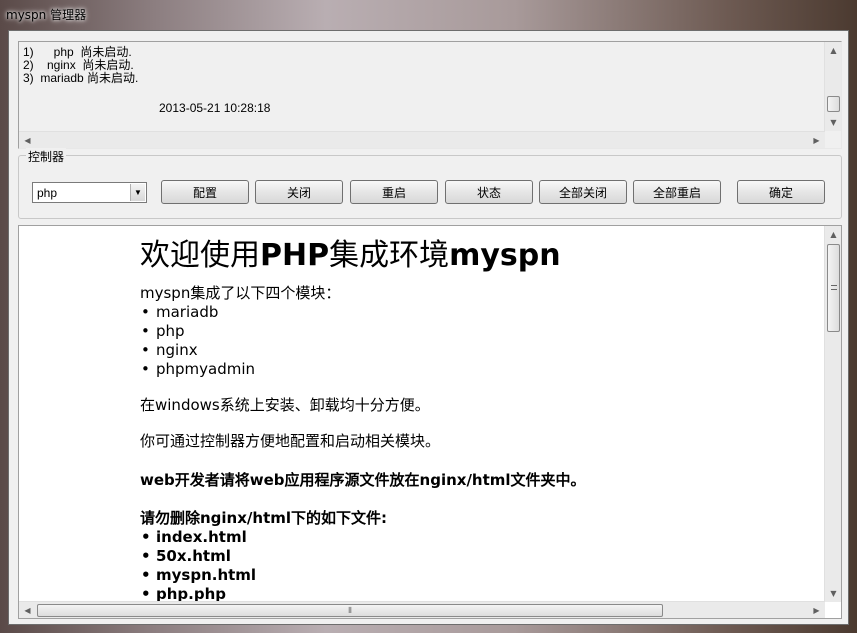 The width and height of the screenshot is (857, 633). What do you see at coordinates (480, 537) in the screenshot?
I see `list-item: index.html` at bounding box center [480, 537].